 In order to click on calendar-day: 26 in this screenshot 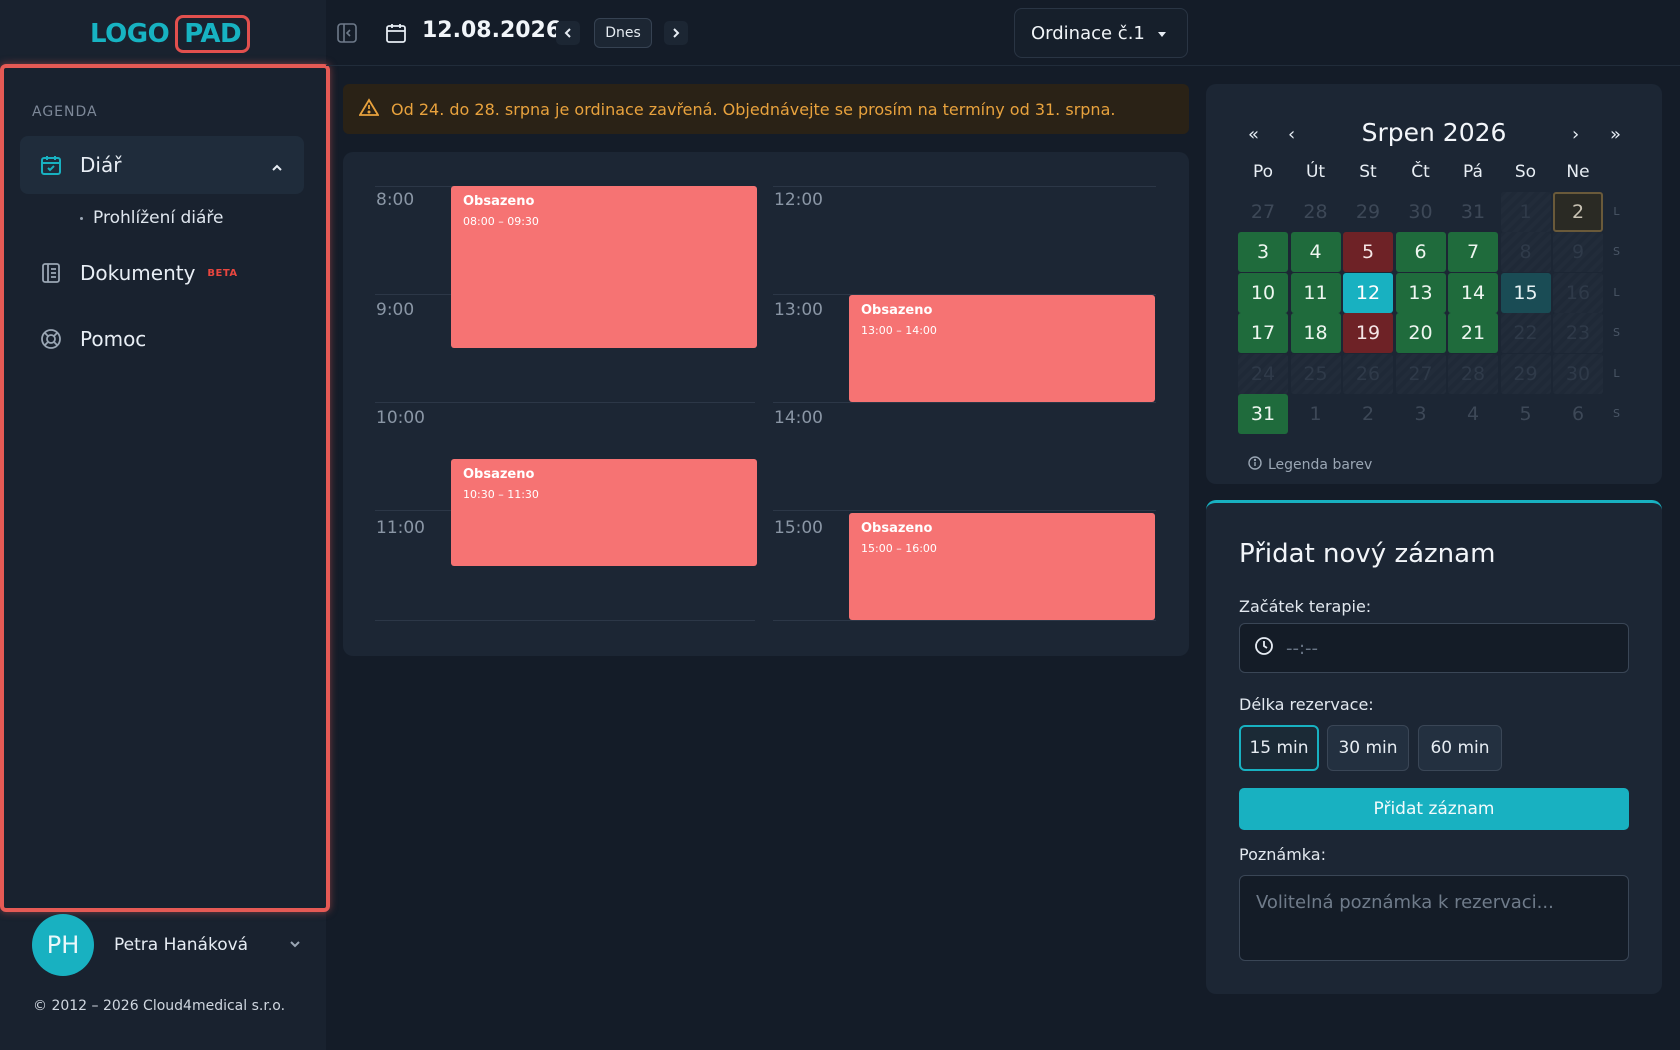, I will do `click(1368, 373)`.